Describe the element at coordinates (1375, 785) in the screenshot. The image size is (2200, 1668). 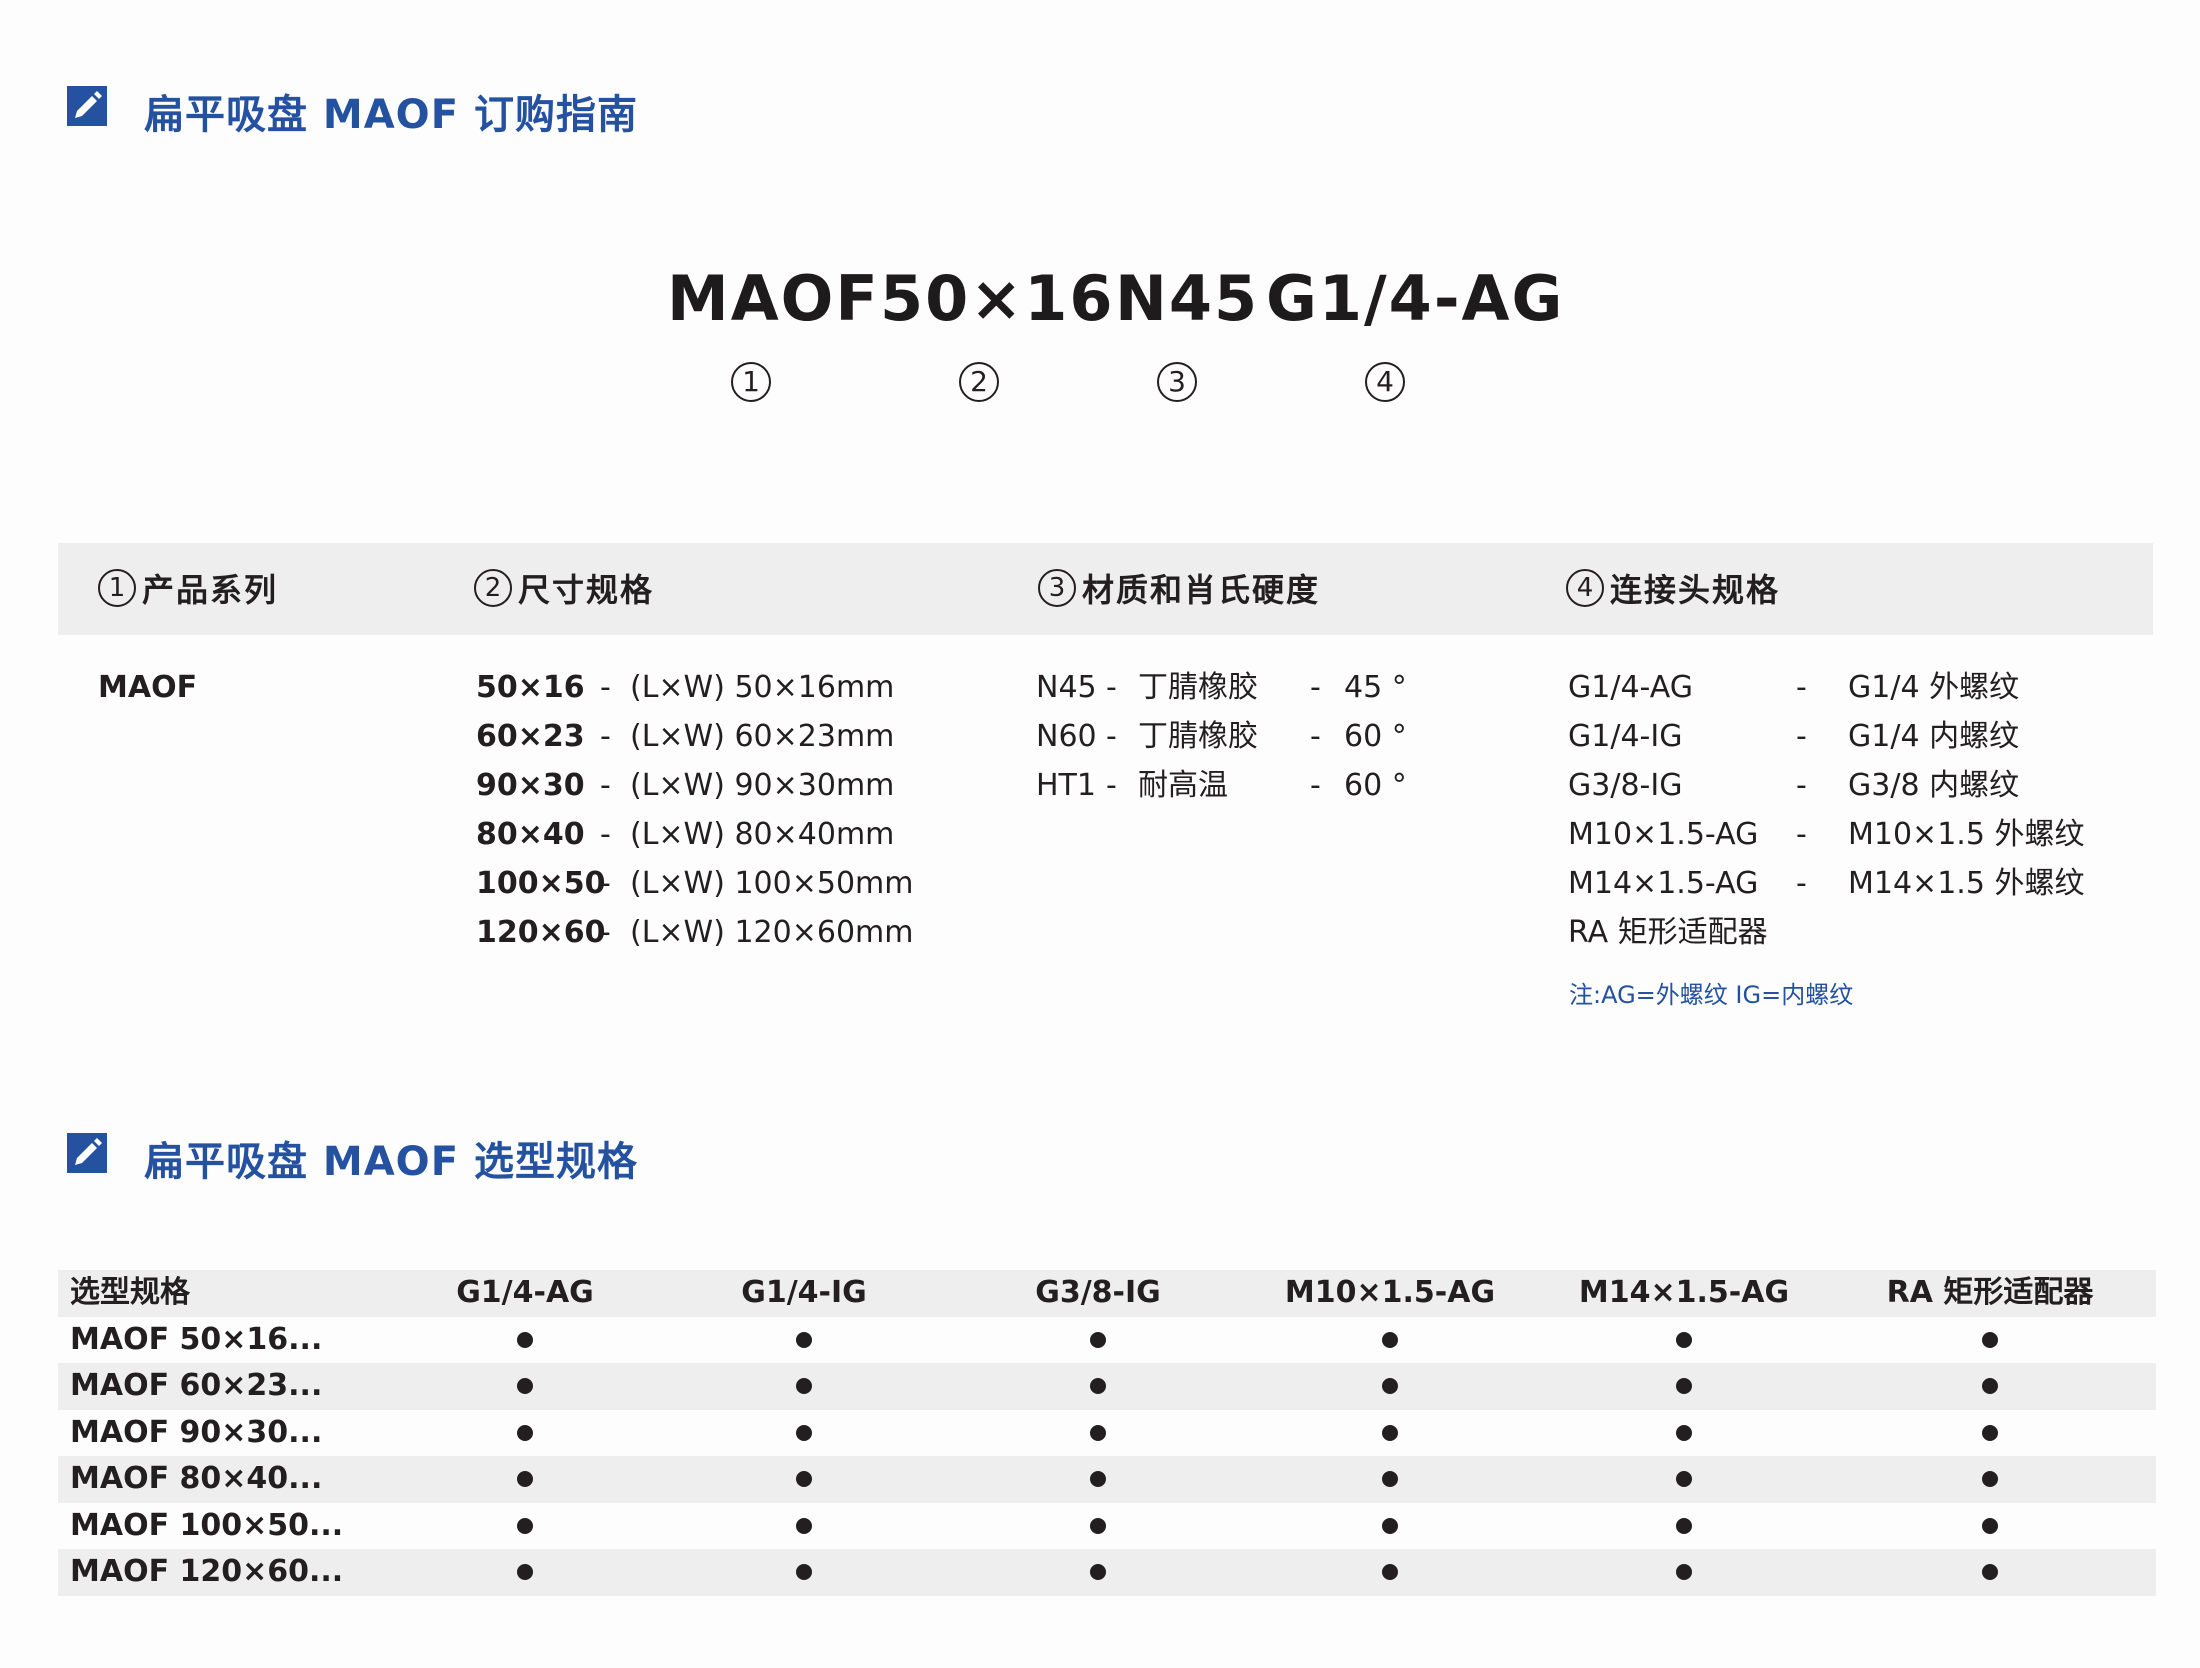
I see `material-hardness: 60 °` at that location.